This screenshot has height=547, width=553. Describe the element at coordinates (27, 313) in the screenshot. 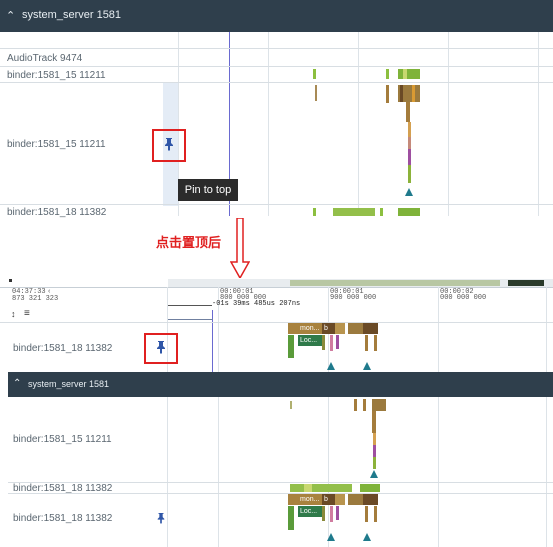

I see `menu-icon: ≡` at that location.